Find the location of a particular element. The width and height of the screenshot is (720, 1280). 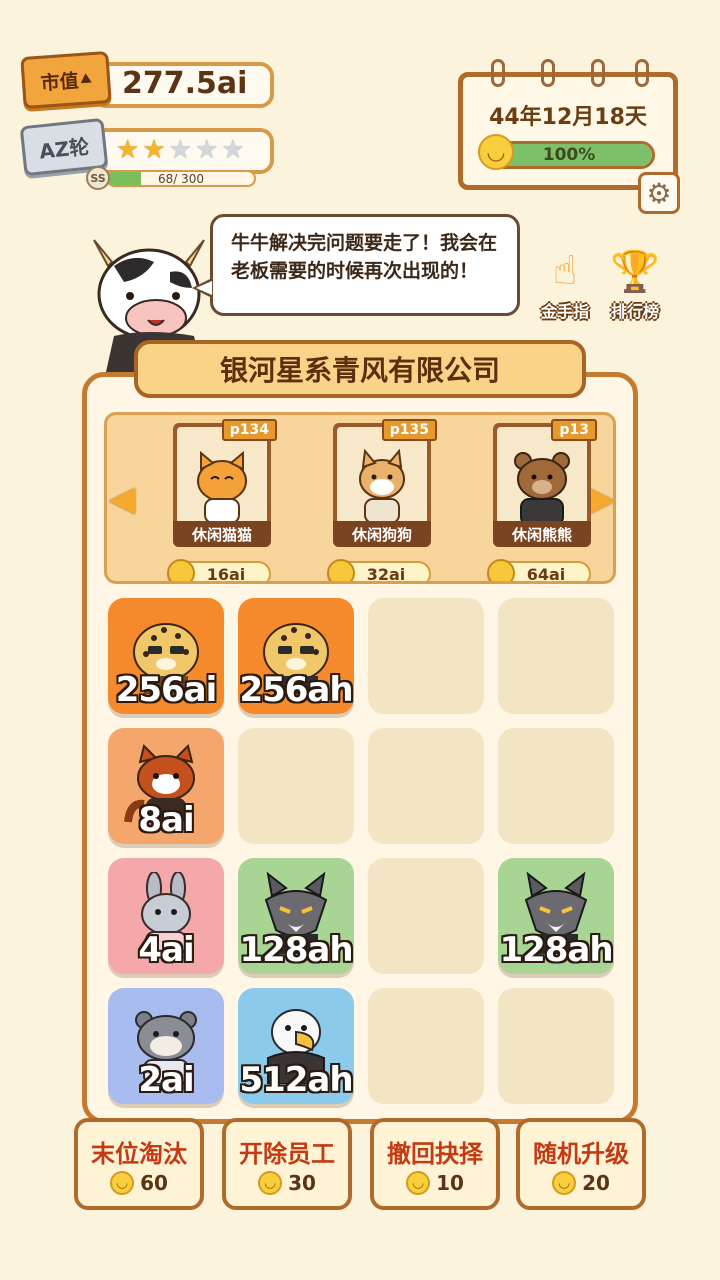

leaderboard-button: 🏆 排行榜 is located at coordinates (635, 283).